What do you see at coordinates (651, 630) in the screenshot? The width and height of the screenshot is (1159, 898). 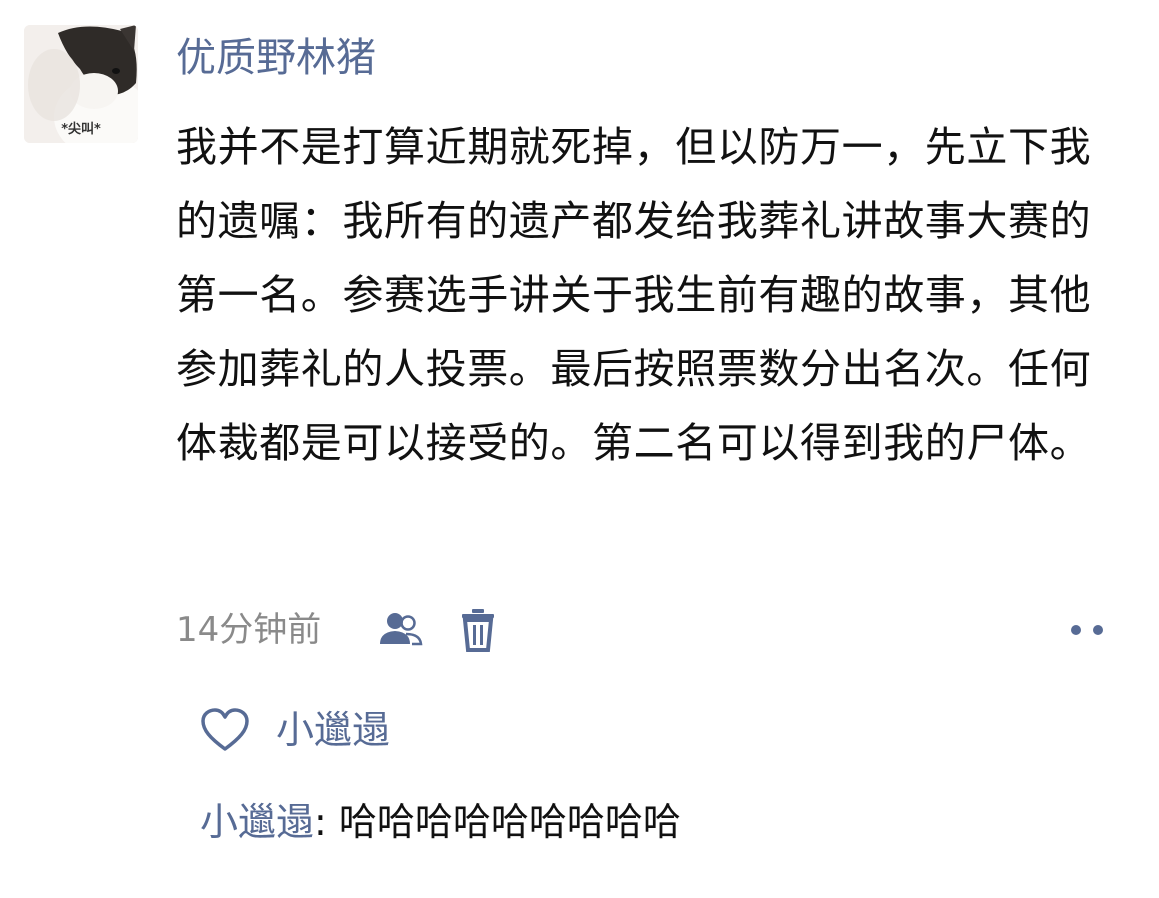 I see `post-meta-bar: 14分钟前` at bounding box center [651, 630].